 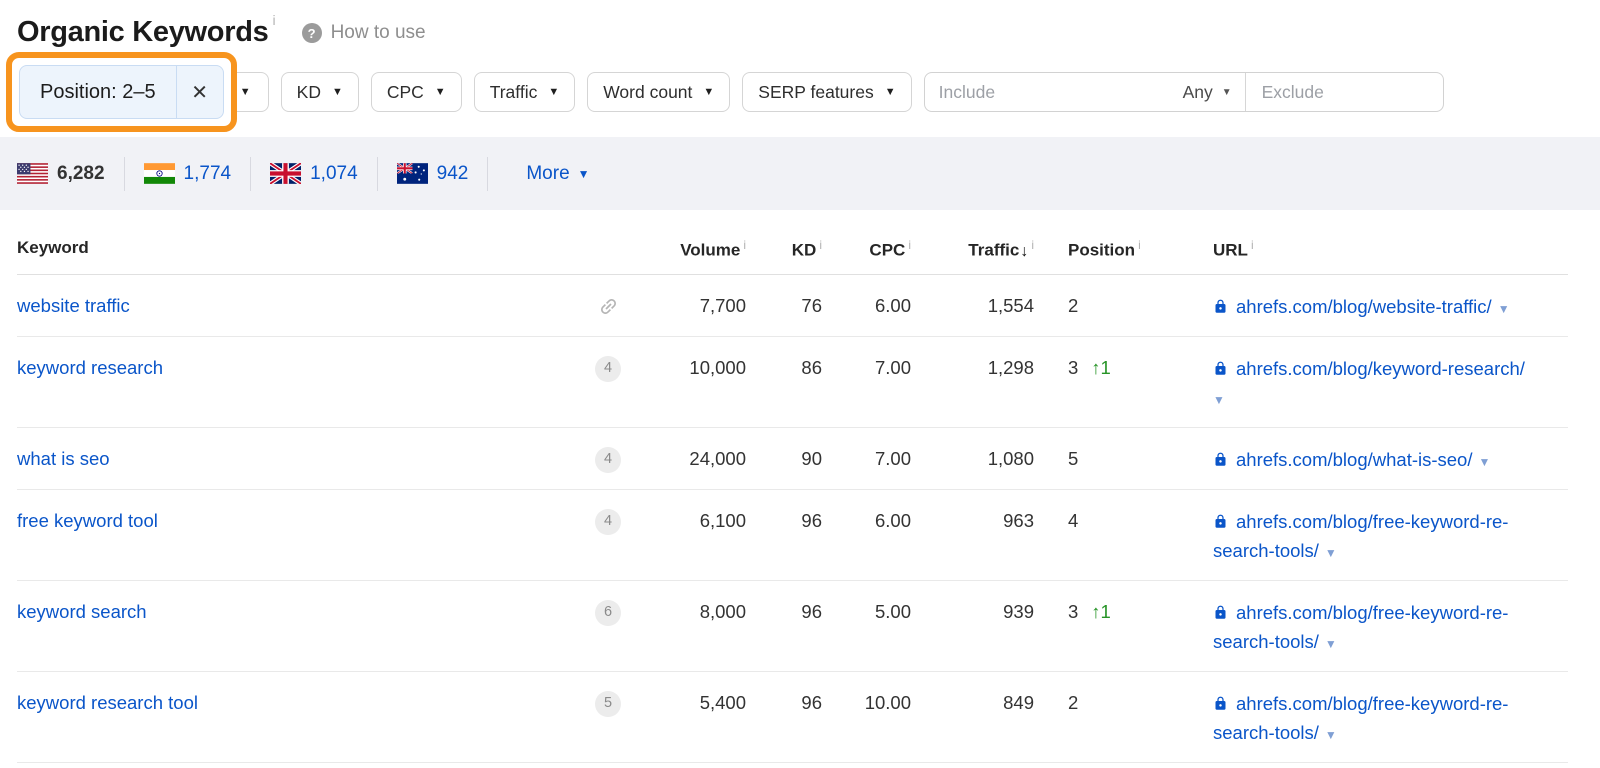 I want to click on column-header-keyword: Keyword, so click(x=296, y=245).